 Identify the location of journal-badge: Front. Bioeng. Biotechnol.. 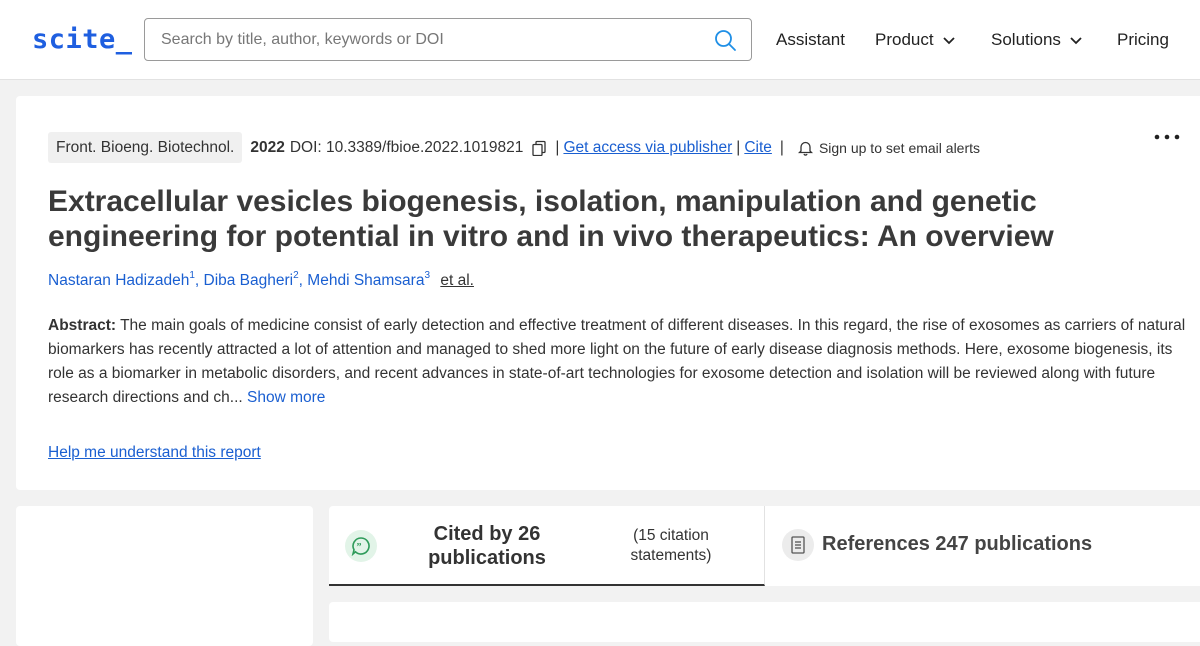
(145, 147).